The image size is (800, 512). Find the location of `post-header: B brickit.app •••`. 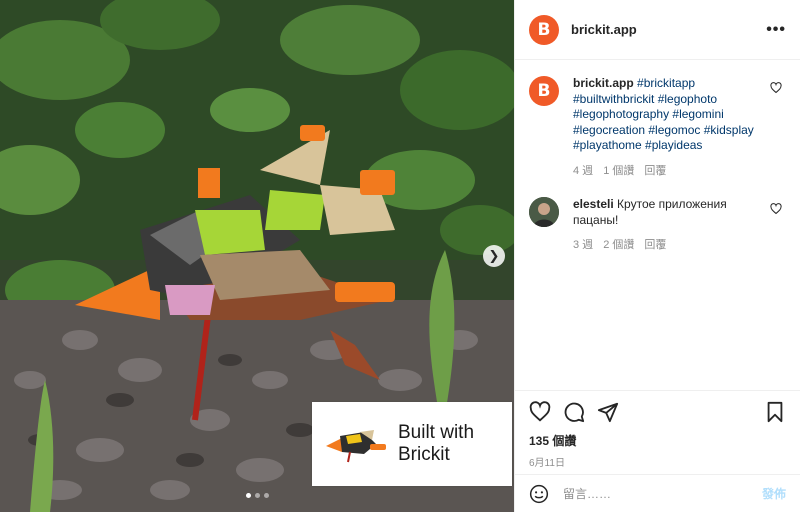

post-header: B brickit.app ••• is located at coordinates (657, 30).